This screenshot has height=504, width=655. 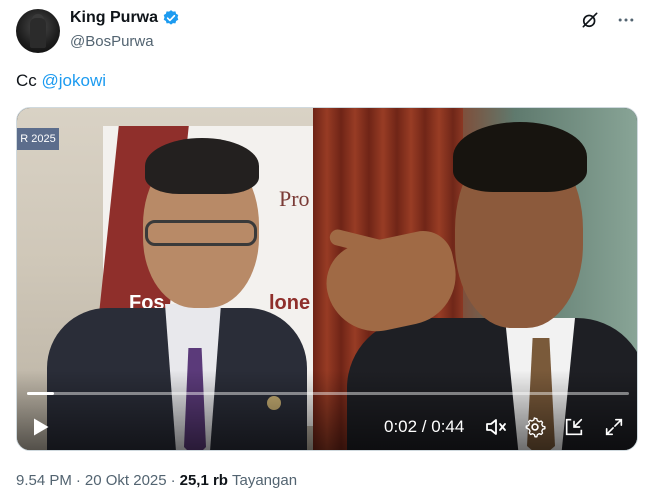 I want to click on avatar-figure-body, so click(x=38, y=33).